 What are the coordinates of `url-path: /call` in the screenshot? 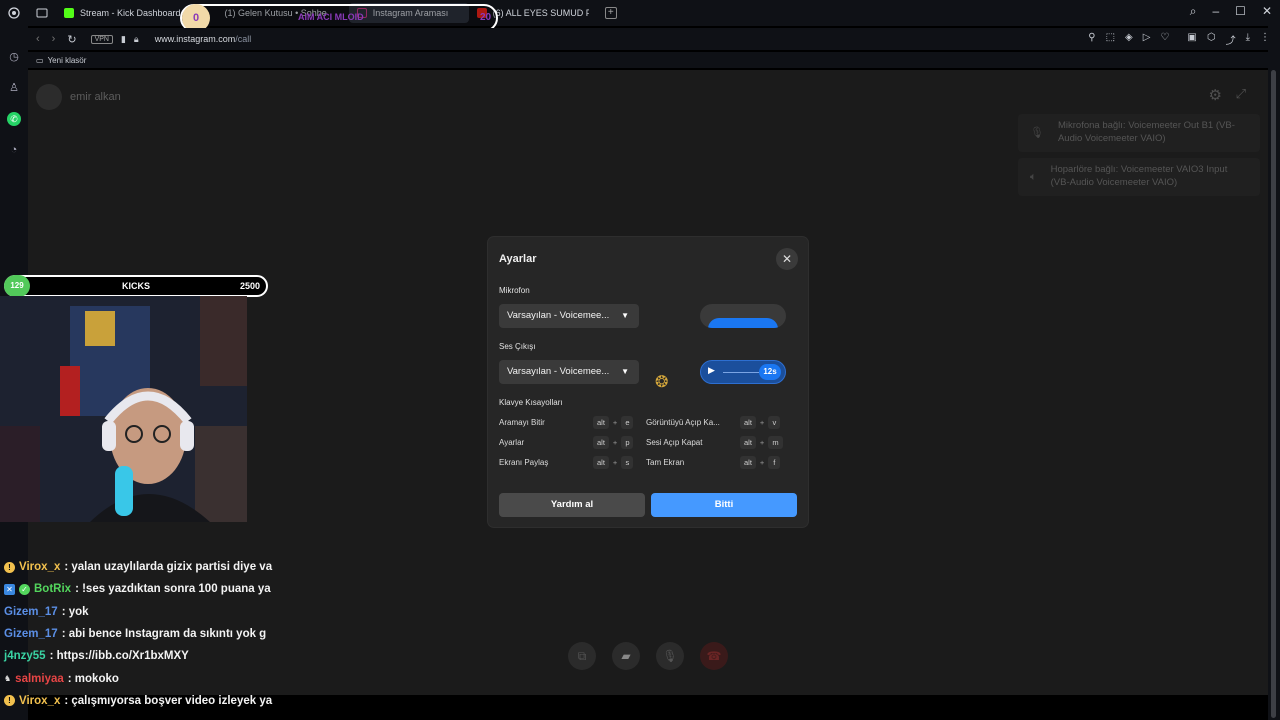 It's located at (243, 39).